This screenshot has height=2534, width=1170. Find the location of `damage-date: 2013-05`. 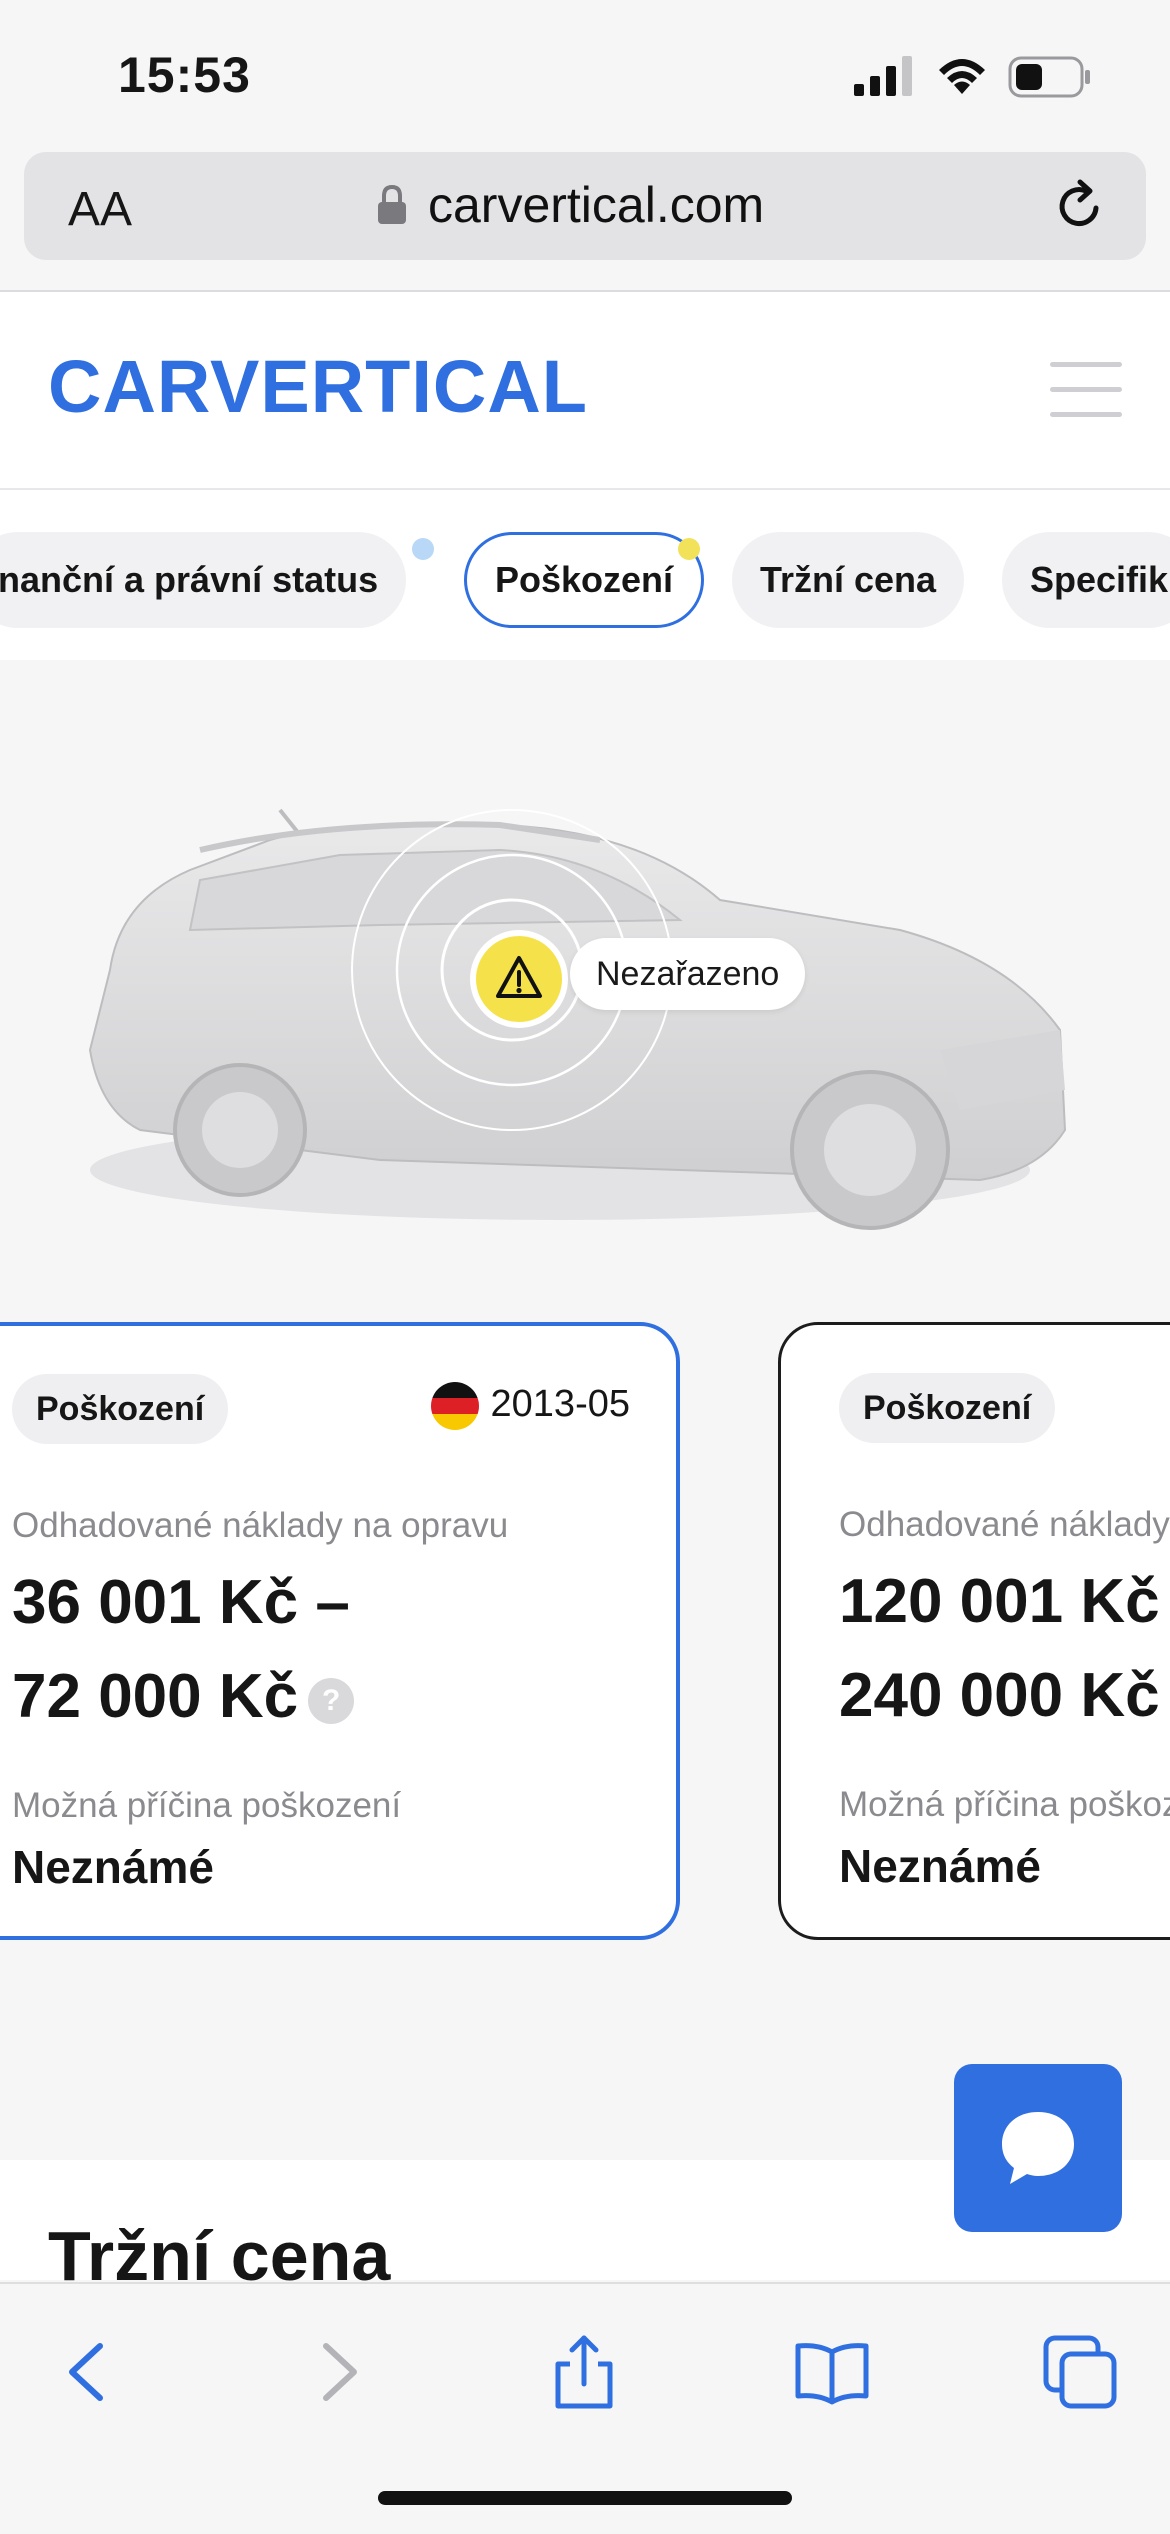

damage-date: 2013-05 is located at coordinates (530, 1406).